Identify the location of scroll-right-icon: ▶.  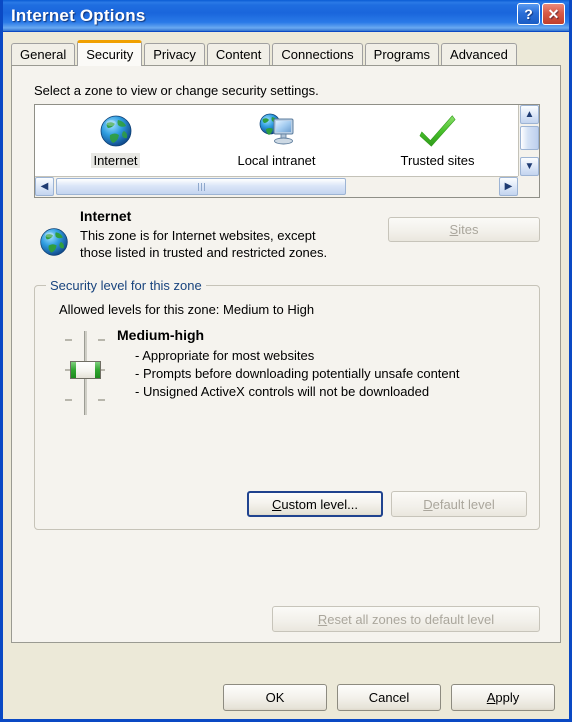
(508, 186).